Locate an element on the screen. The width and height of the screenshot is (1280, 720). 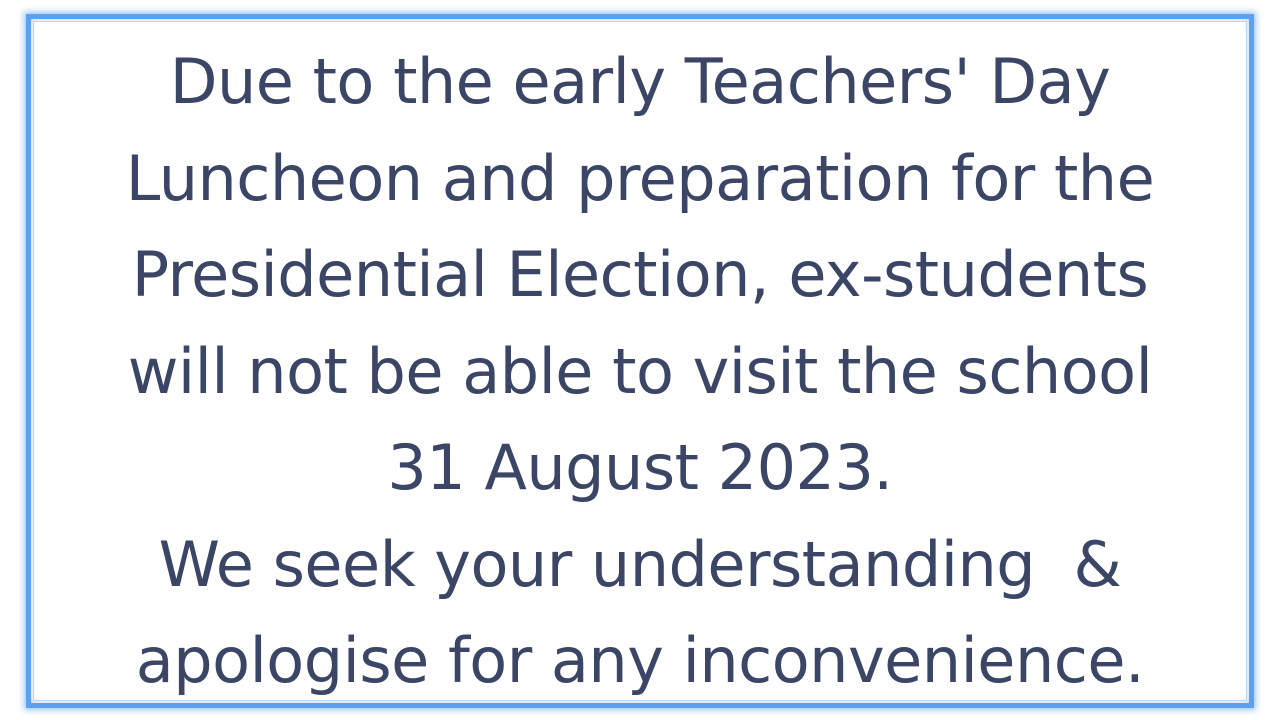
notice-date-line: 31 August 2023. is located at coordinates (640, 467).